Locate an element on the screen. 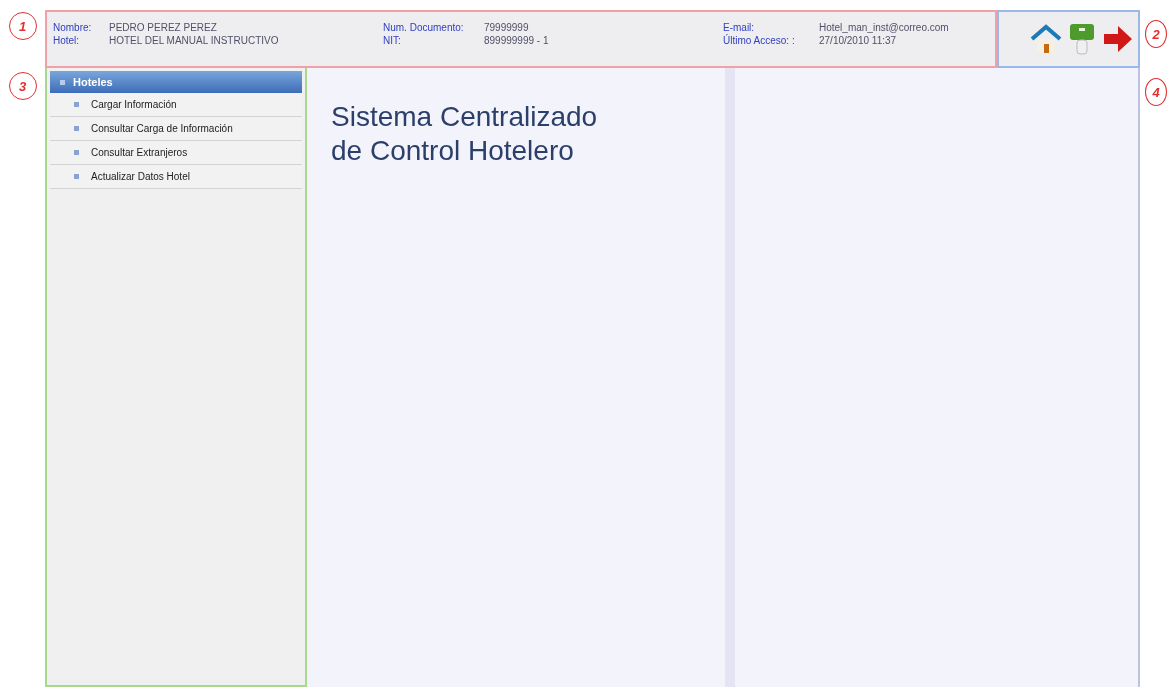  menu-link: Cargar Información is located at coordinates (134, 104).